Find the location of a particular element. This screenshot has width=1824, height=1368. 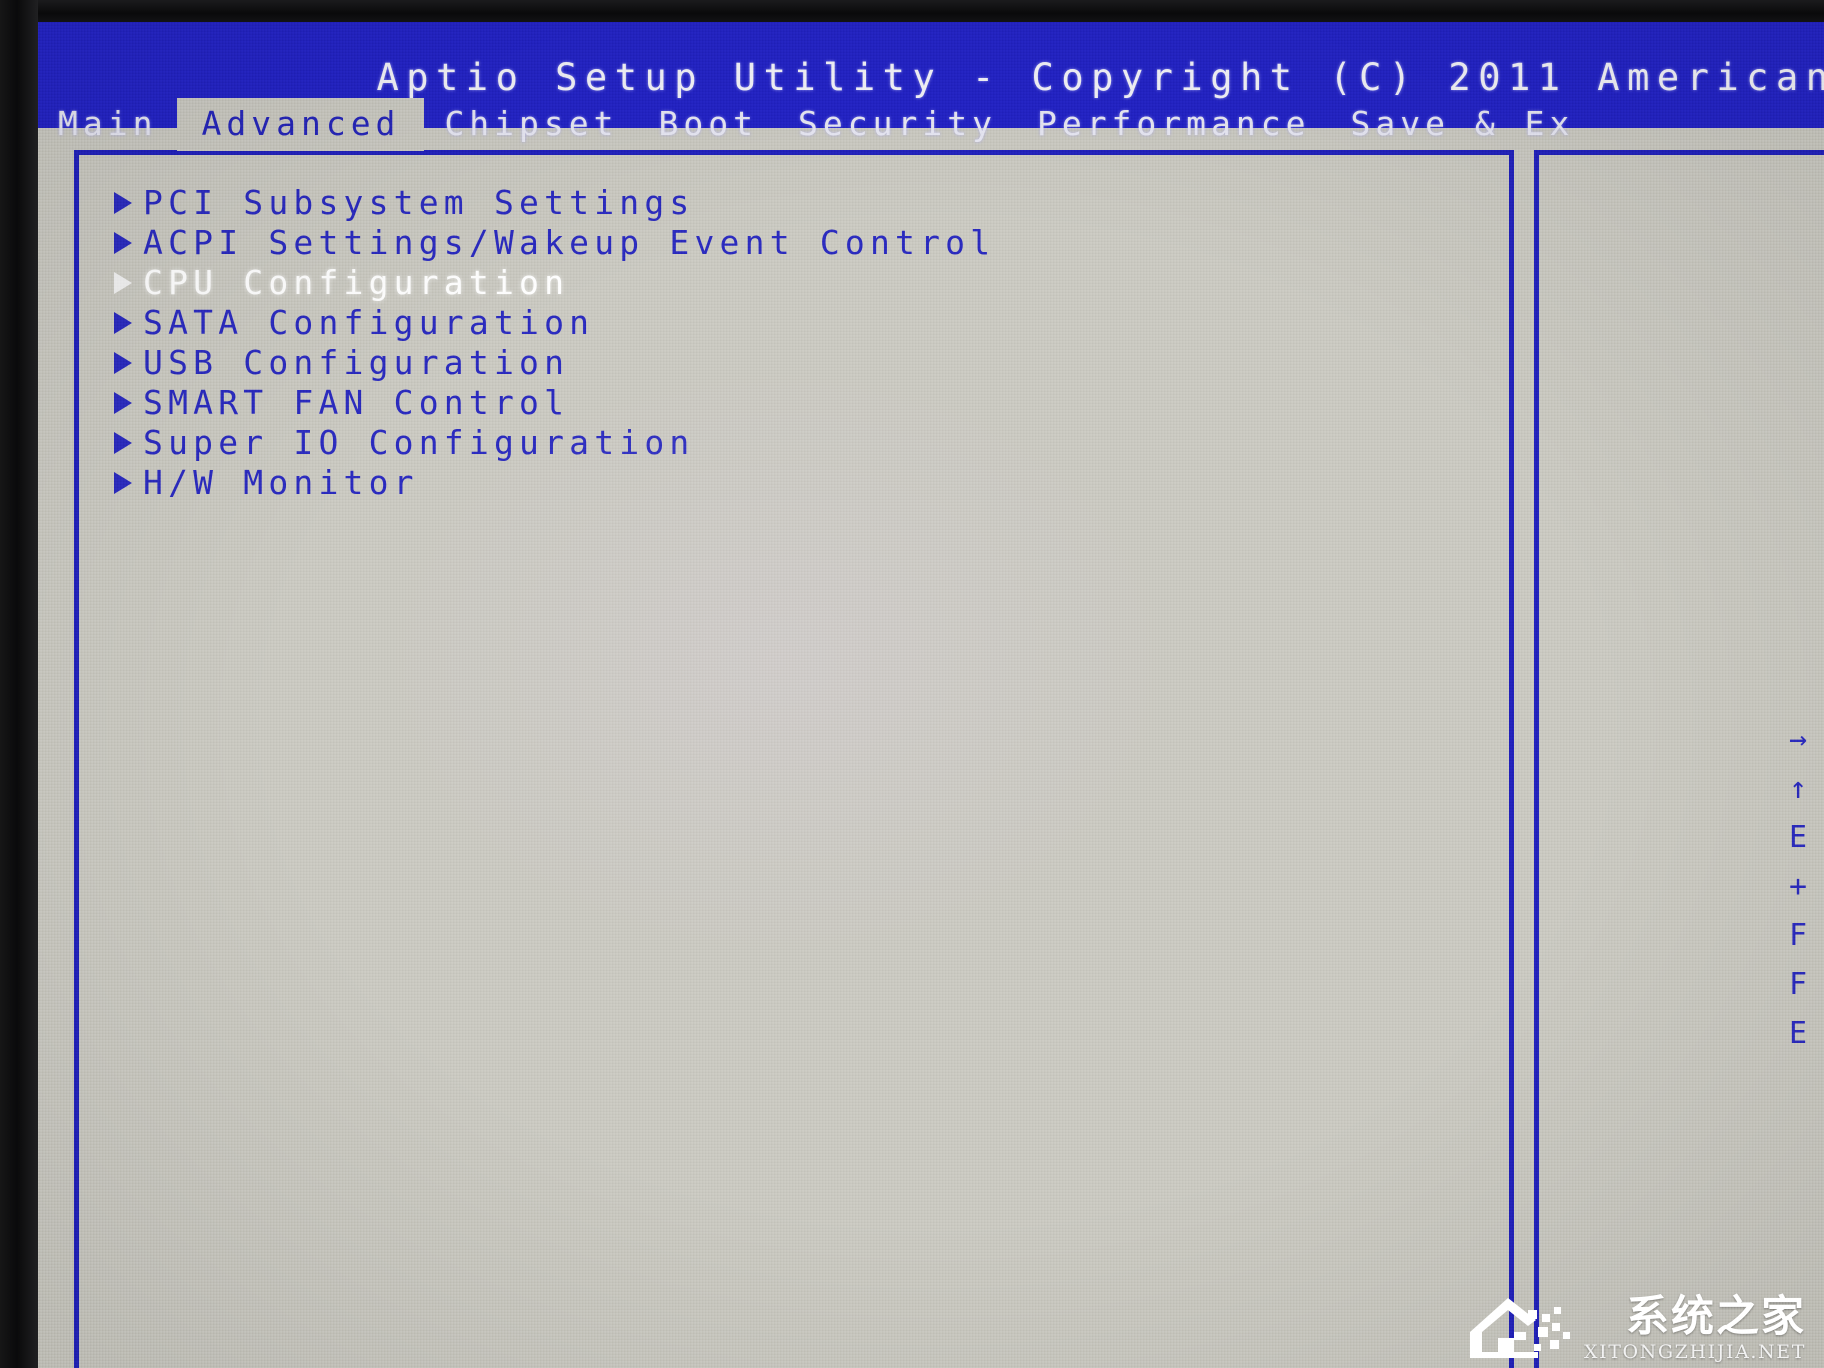

menu-item-pci-subsystem-settings: PCI Subsystem Settings is located at coordinates (801, 203).